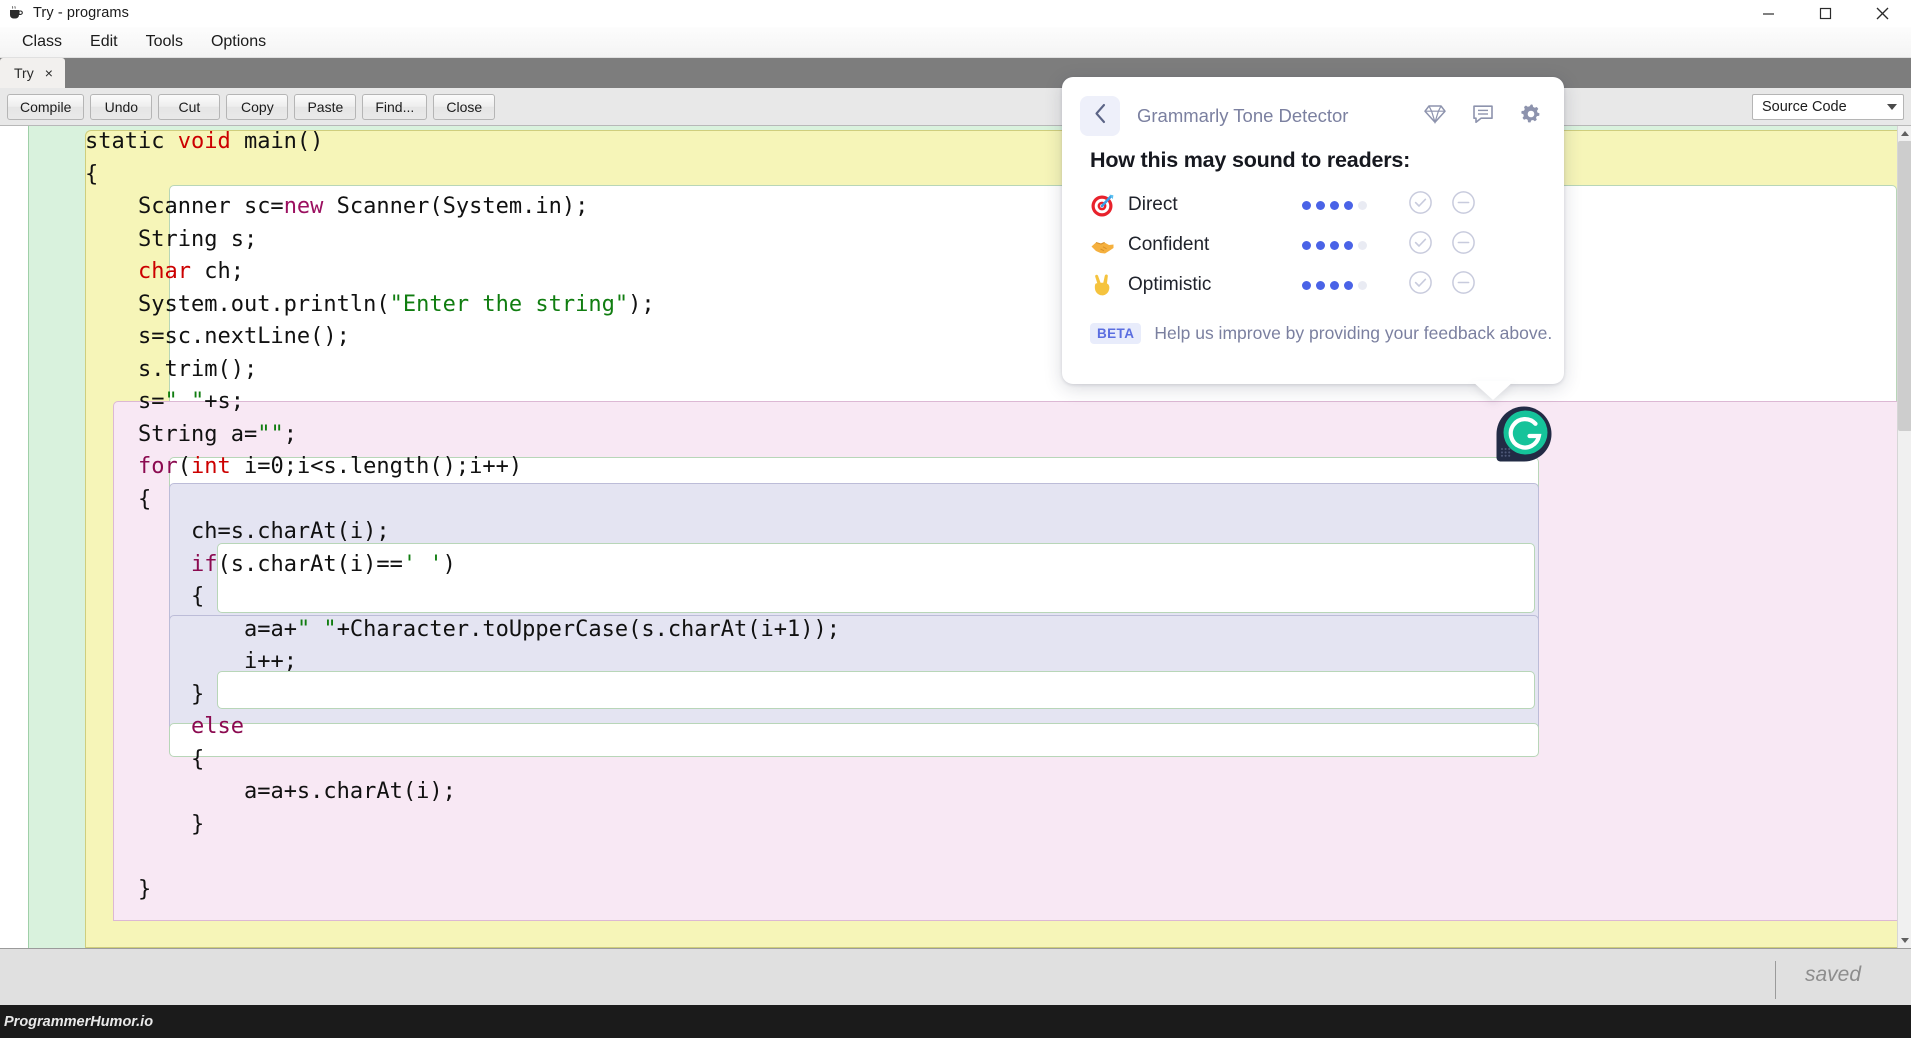  Describe the element at coordinates (263, 304) in the screenshot. I see `code-token: System.out.println(` at that location.